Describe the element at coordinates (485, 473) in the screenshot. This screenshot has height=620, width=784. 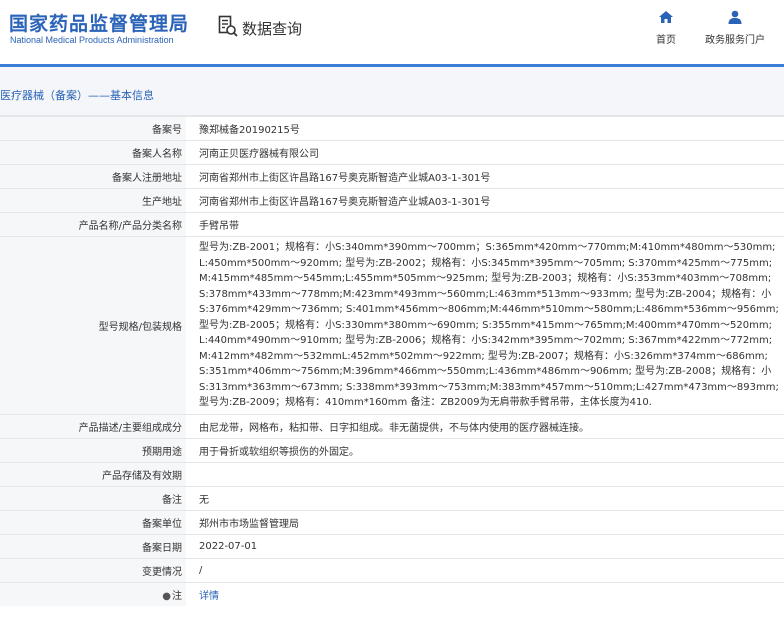
I see `row-value` at that location.